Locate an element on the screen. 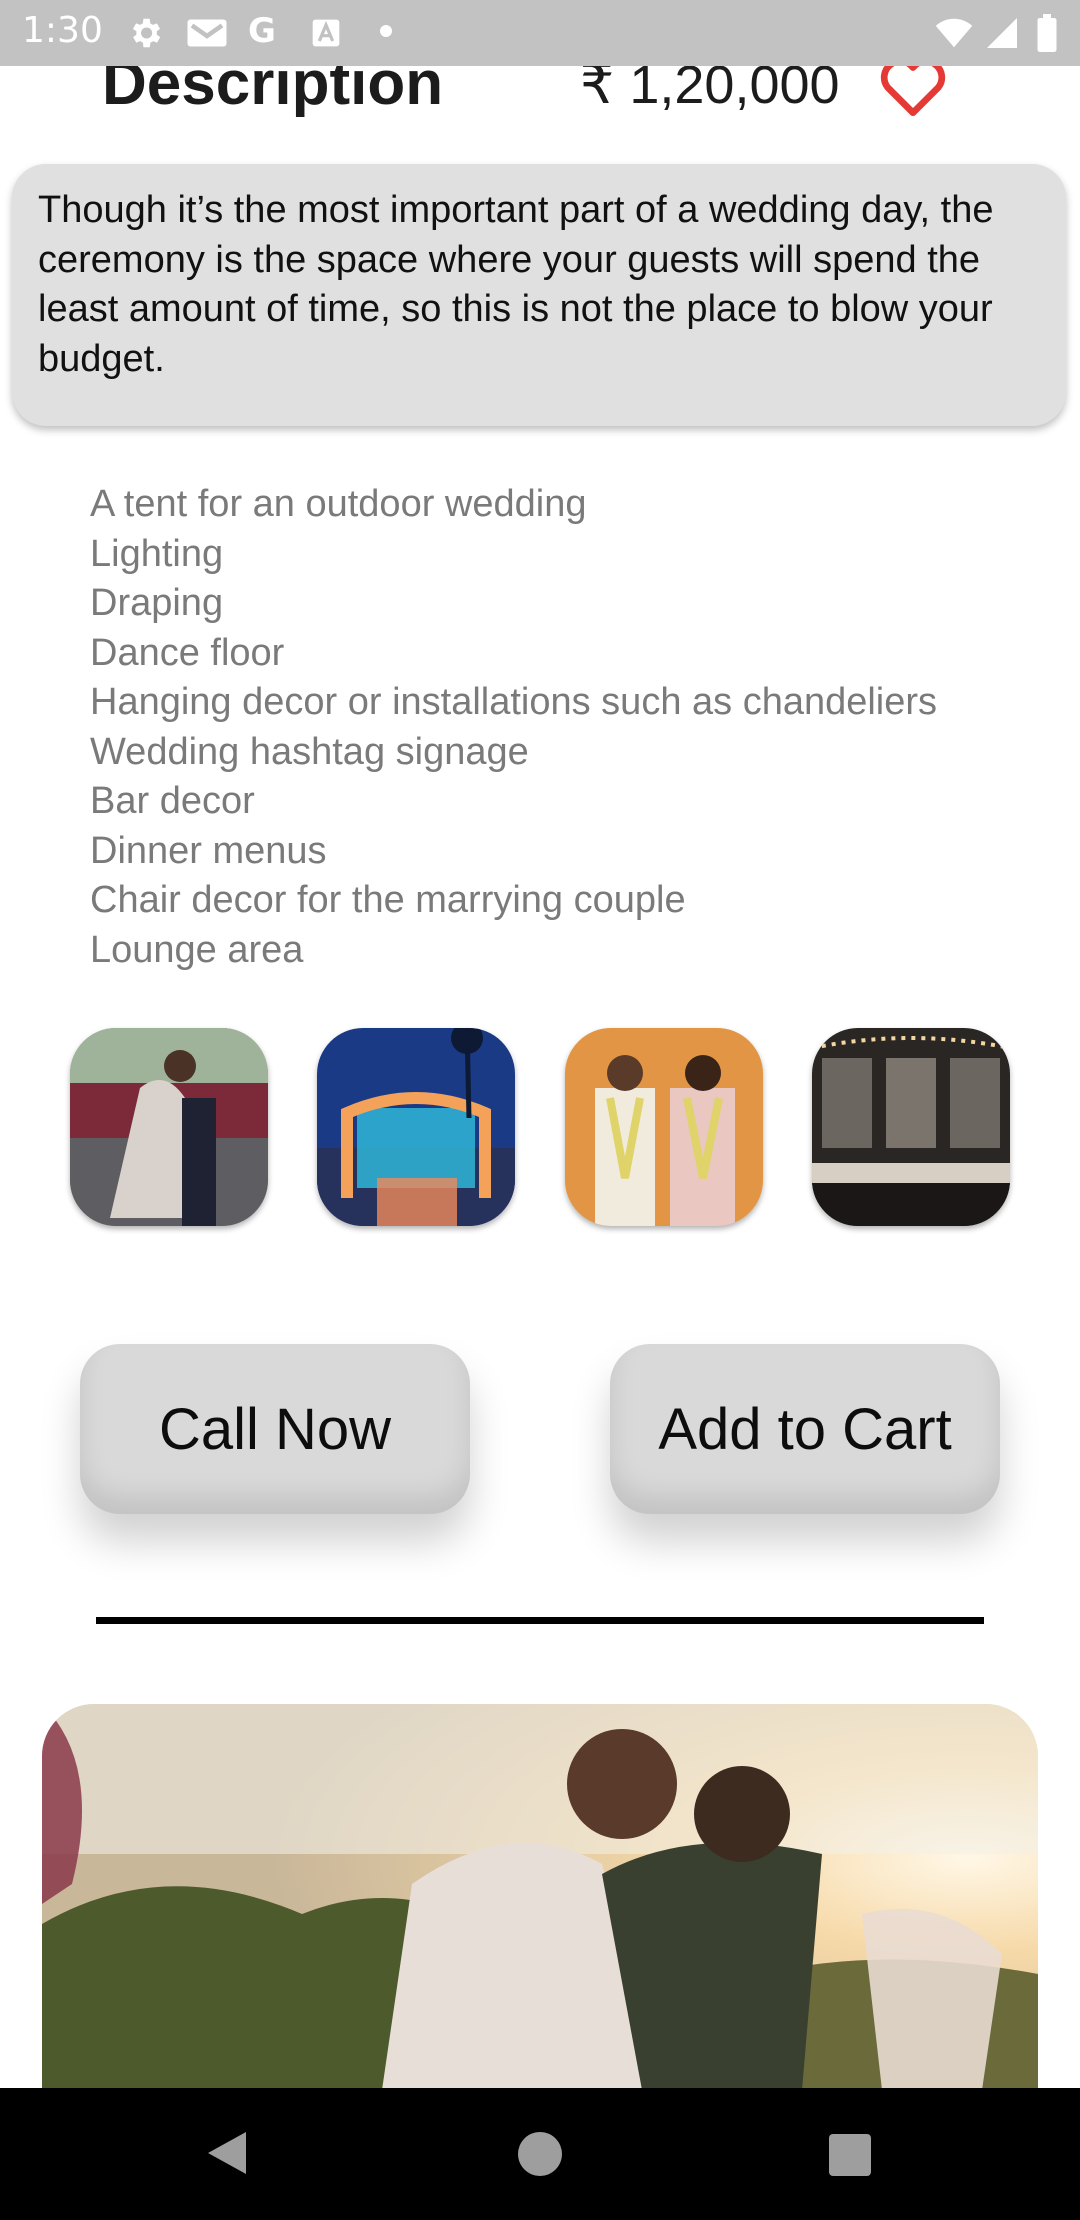 The image size is (1080, 2220). add-to-cart-button: Add to Cart is located at coordinates (805, 1429).